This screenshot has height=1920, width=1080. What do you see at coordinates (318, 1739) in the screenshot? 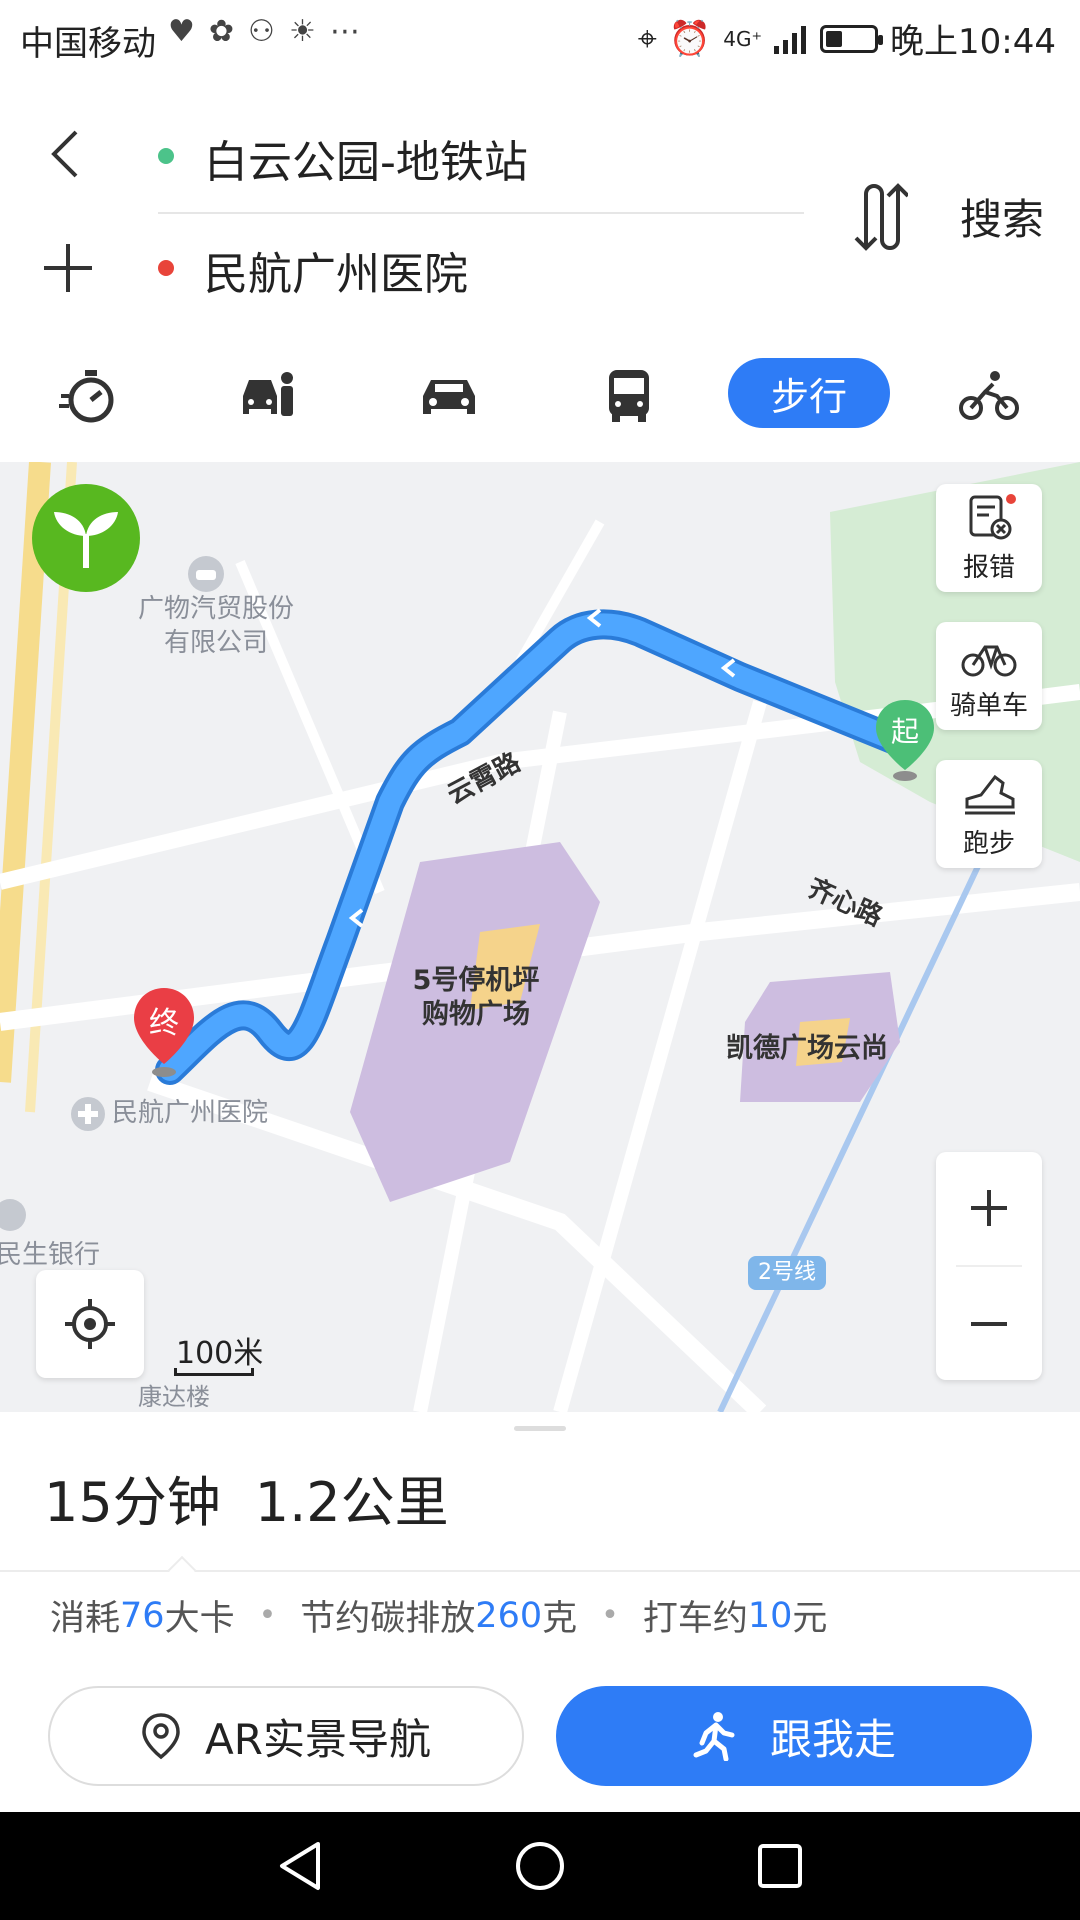
I see `ar-navigation-label: AR实景导航` at bounding box center [318, 1739].